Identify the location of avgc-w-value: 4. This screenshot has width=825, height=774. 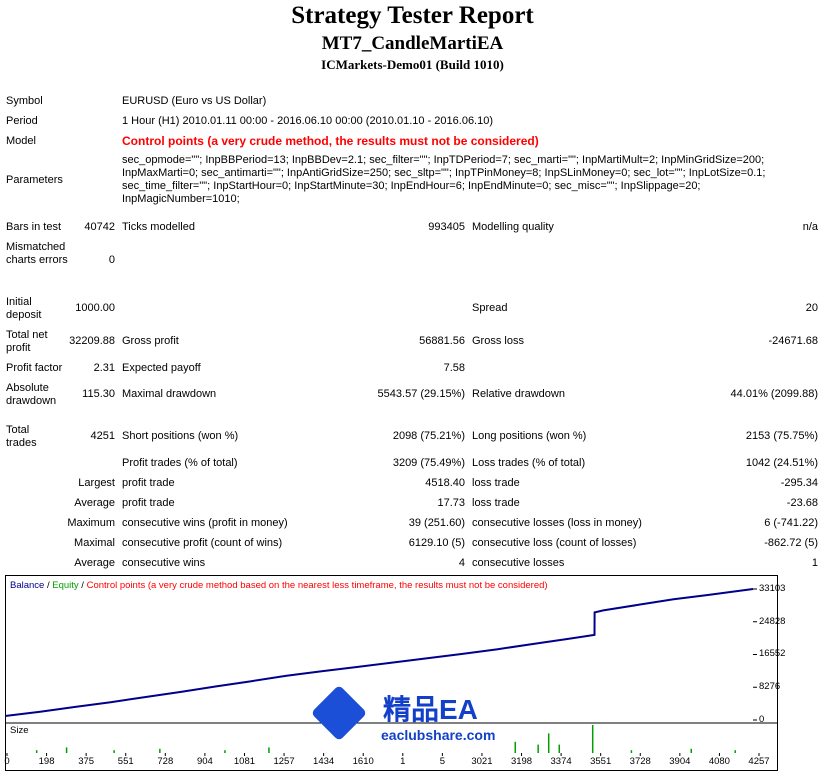
(461, 563).